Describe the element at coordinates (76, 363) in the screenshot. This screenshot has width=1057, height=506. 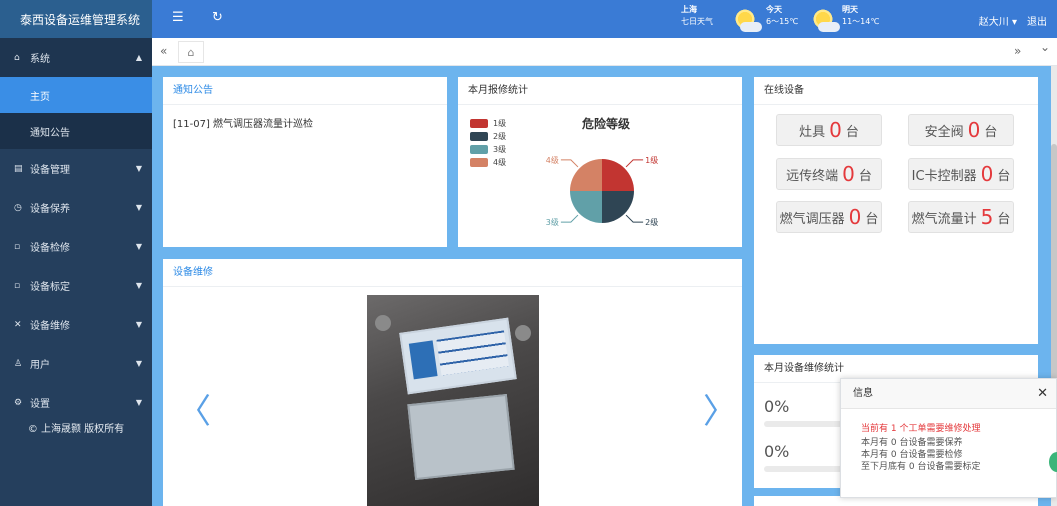
I see `sidebar-item-user: ♙ 用户 ▼` at that location.